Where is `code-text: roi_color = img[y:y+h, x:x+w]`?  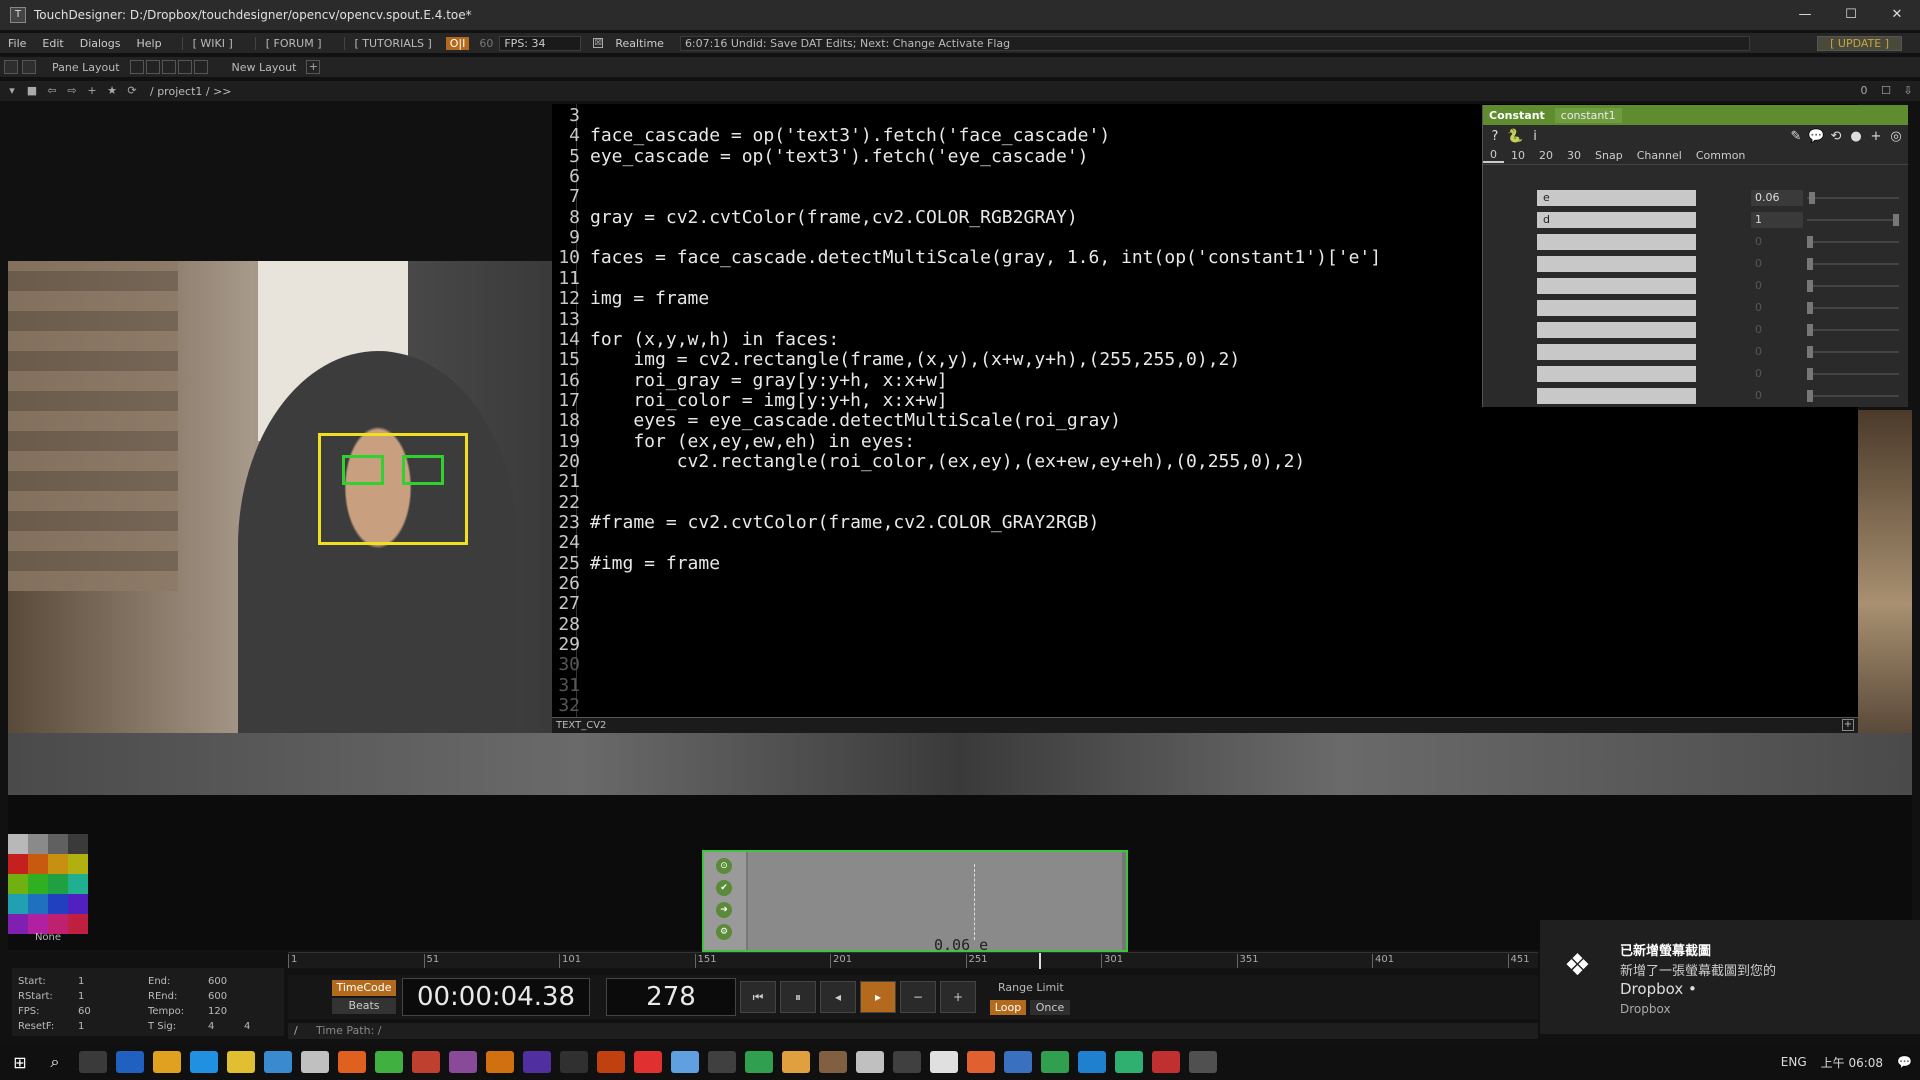 code-text: roi_color = img[y:y+h, x:x+w] is located at coordinates (768, 400).